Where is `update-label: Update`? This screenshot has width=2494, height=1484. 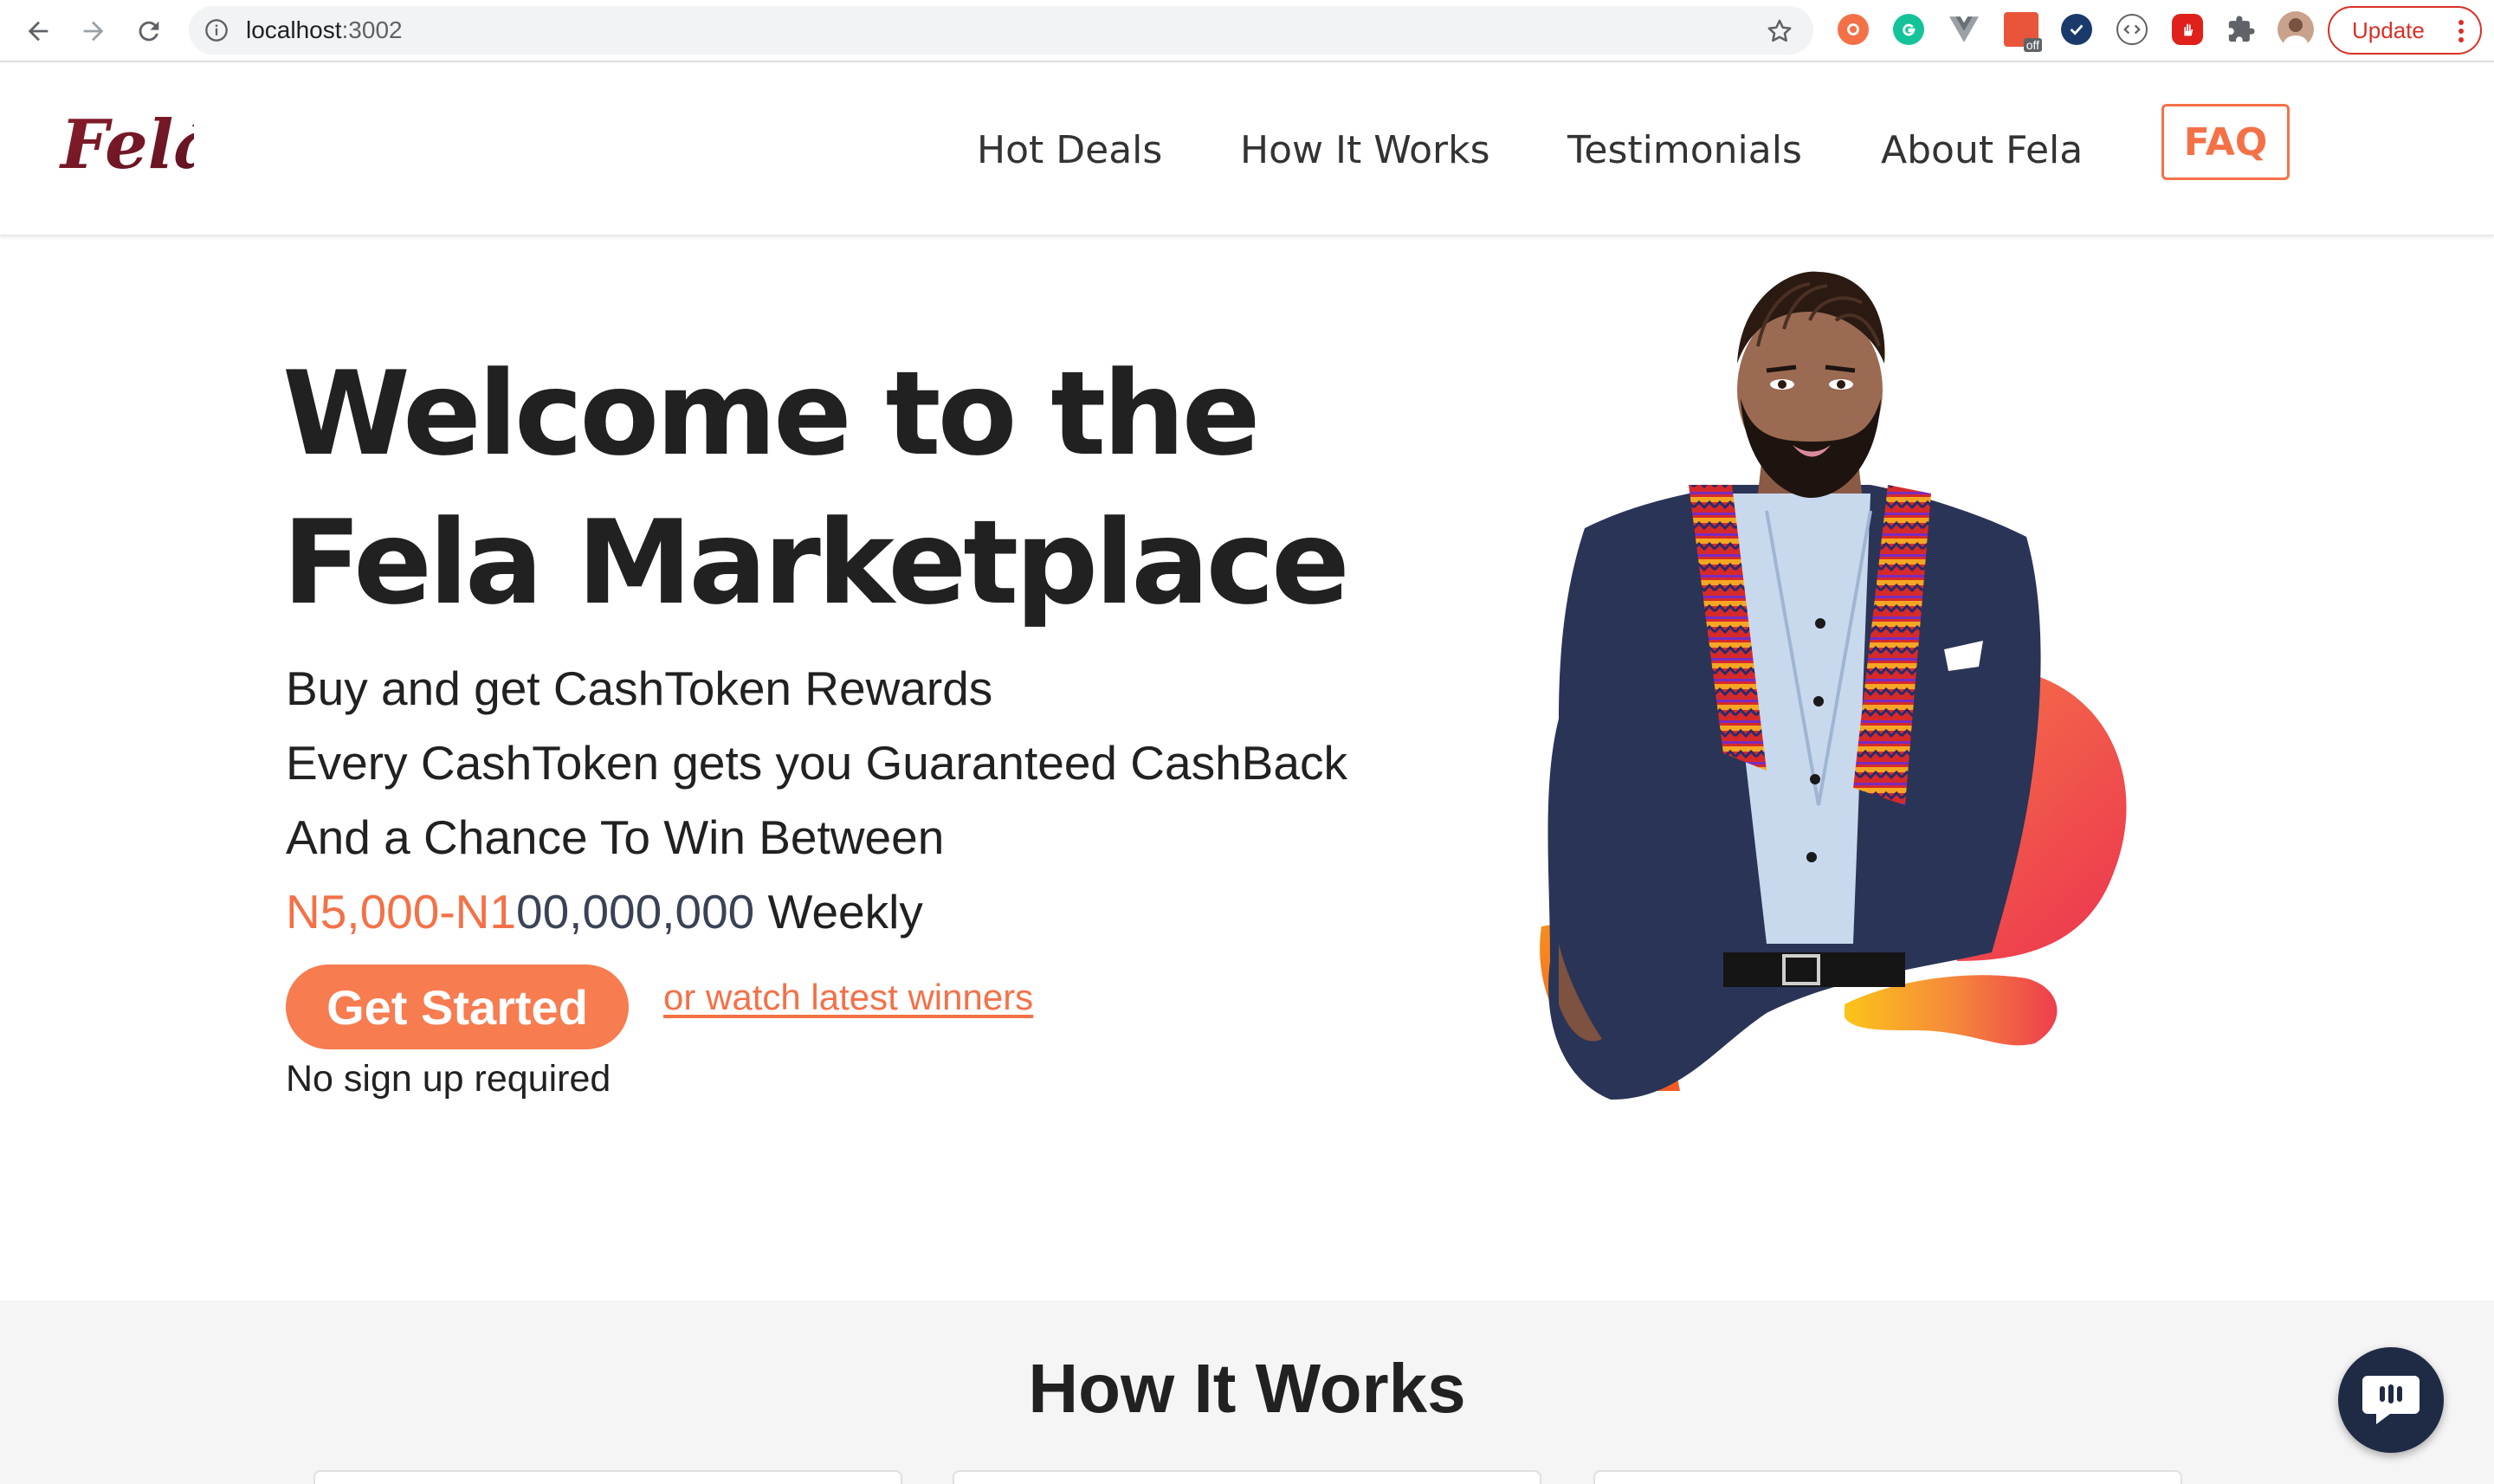
update-label: Update is located at coordinates (2388, 29).